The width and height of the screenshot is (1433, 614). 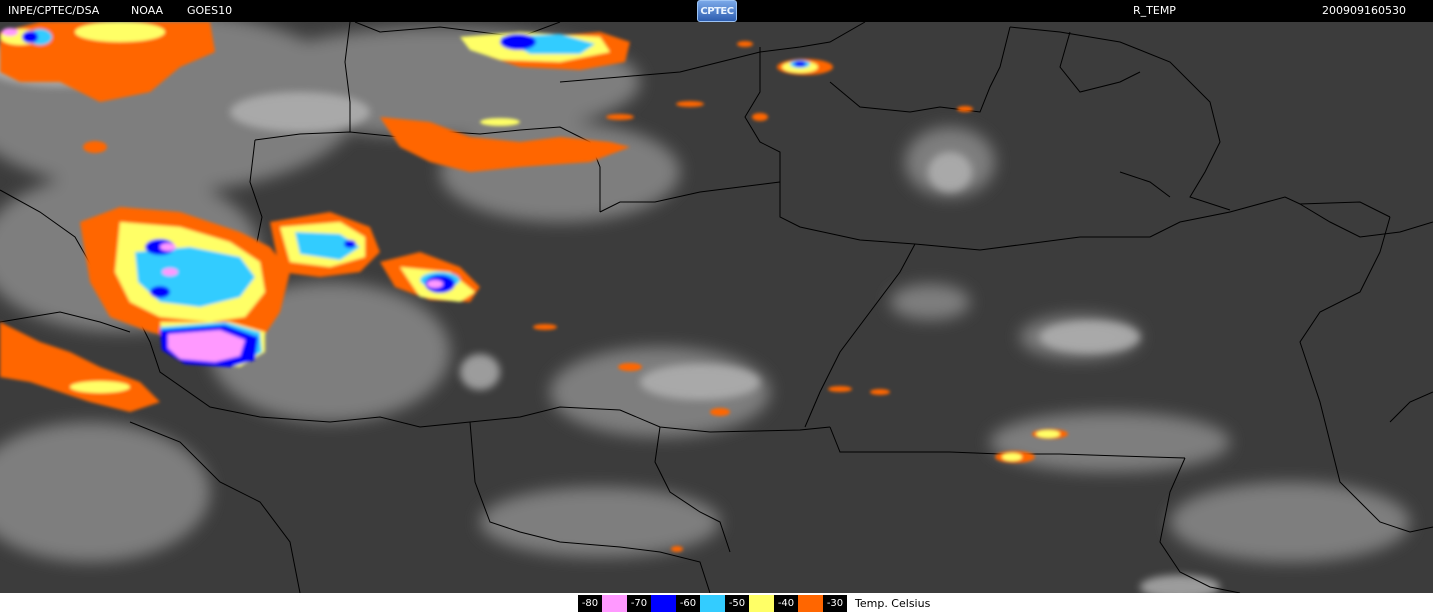 What do you see at coordinates (786, 603) in the screenshot?
I see `legend-value: -40` at bounding box center [786, 603].